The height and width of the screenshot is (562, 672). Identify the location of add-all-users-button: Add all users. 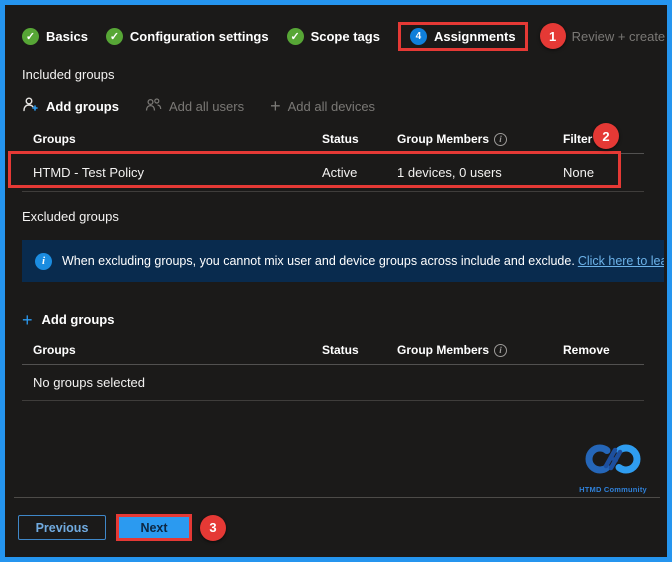
(194, 106).